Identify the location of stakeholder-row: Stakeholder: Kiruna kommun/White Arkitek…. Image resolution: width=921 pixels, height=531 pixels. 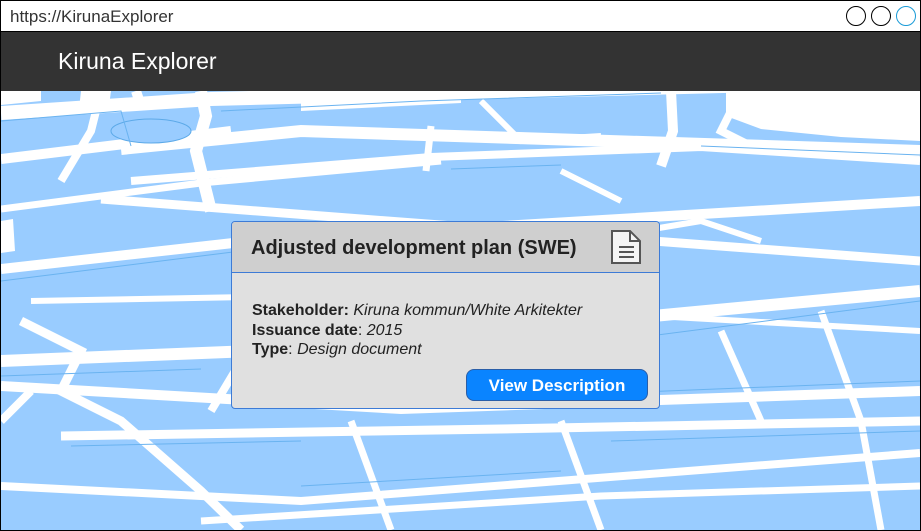
(417, 311).